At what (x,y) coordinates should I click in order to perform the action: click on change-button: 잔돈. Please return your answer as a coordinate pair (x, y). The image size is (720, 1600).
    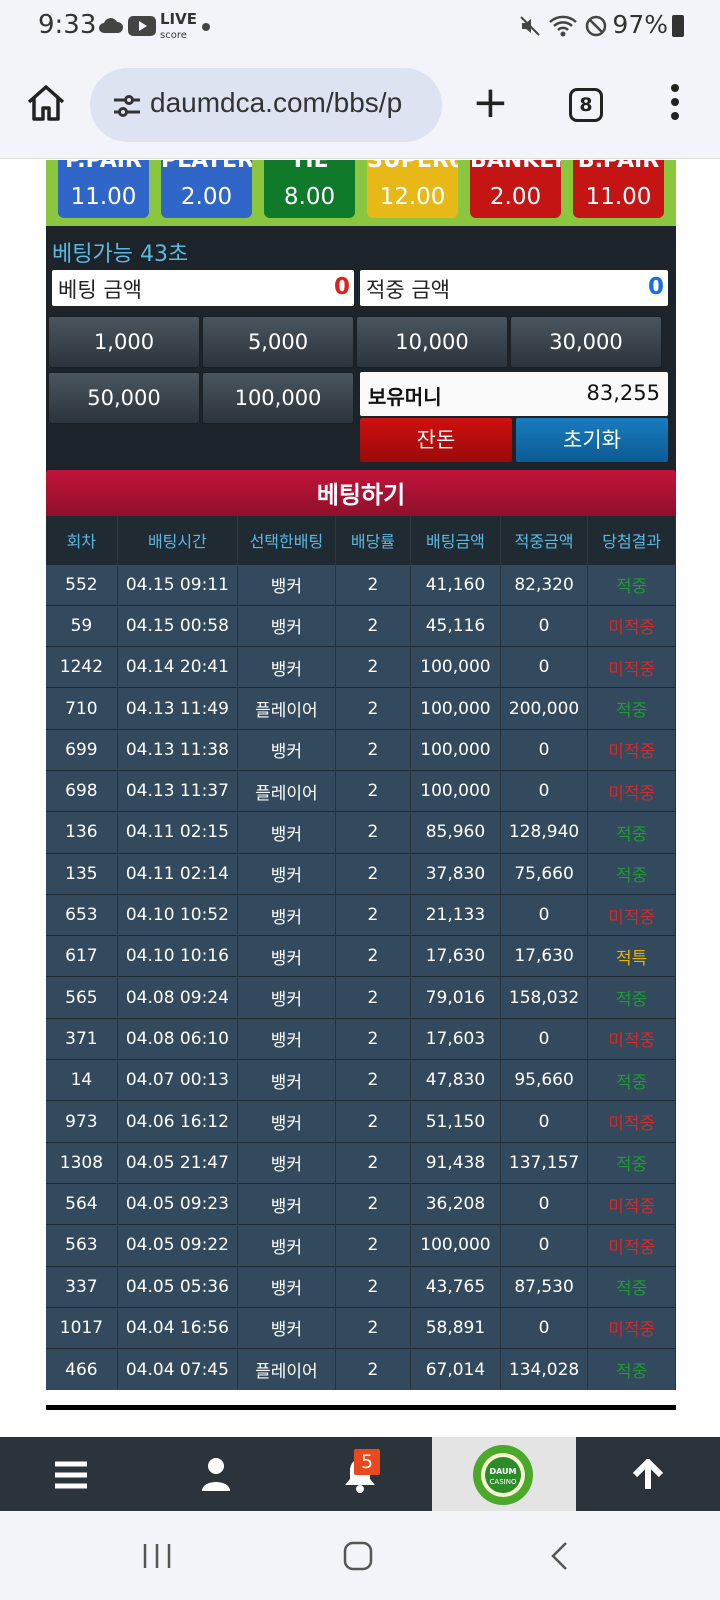
    Looking at the image, I should click on (436, 440).